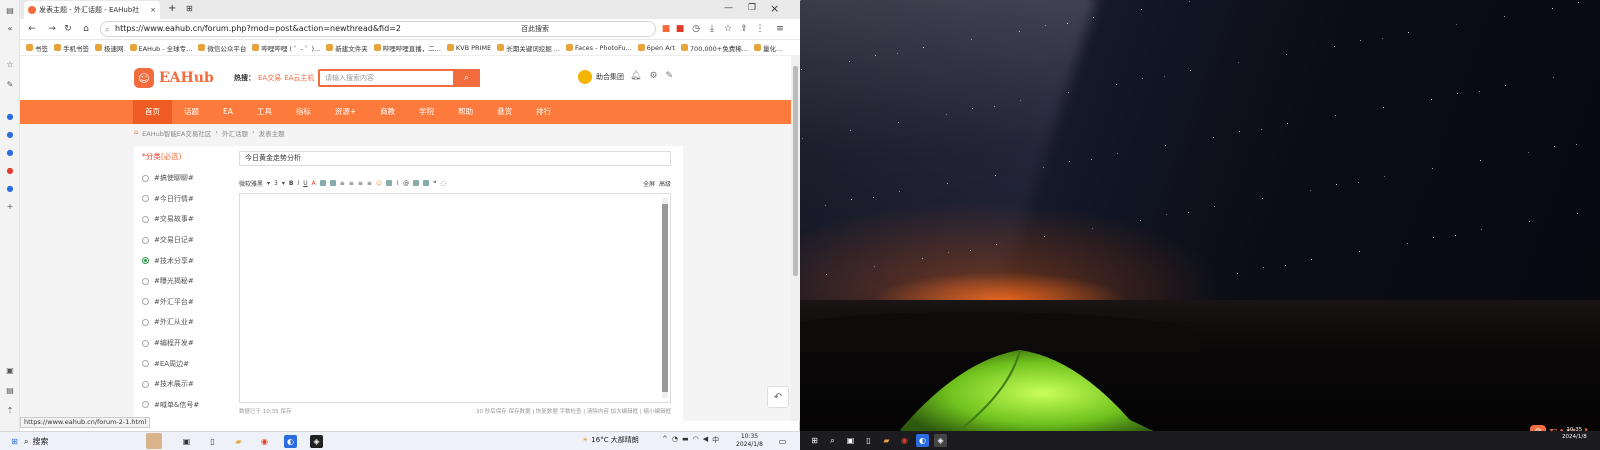 The height and width of the screenshot is (450, 1600). Describe the element at coordinates (10, 188) in the screenshot. I see `app-icon-5: ●` at that location.